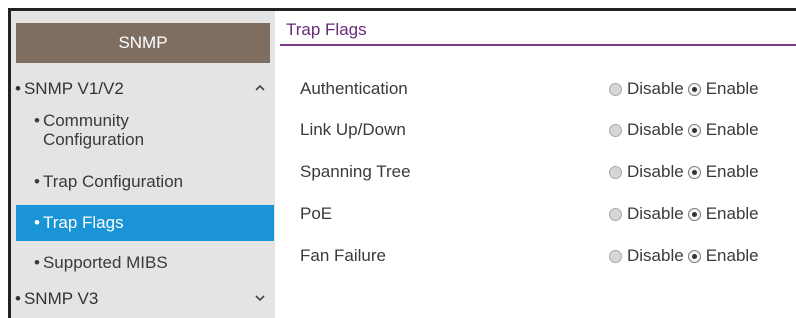 The height and width of the screenshot is (318, 796). Describe the element at coordinates (548, 89) in the screenshot. I see `trap-flag-row-authentication: Authentication Disable Enable` at that location.